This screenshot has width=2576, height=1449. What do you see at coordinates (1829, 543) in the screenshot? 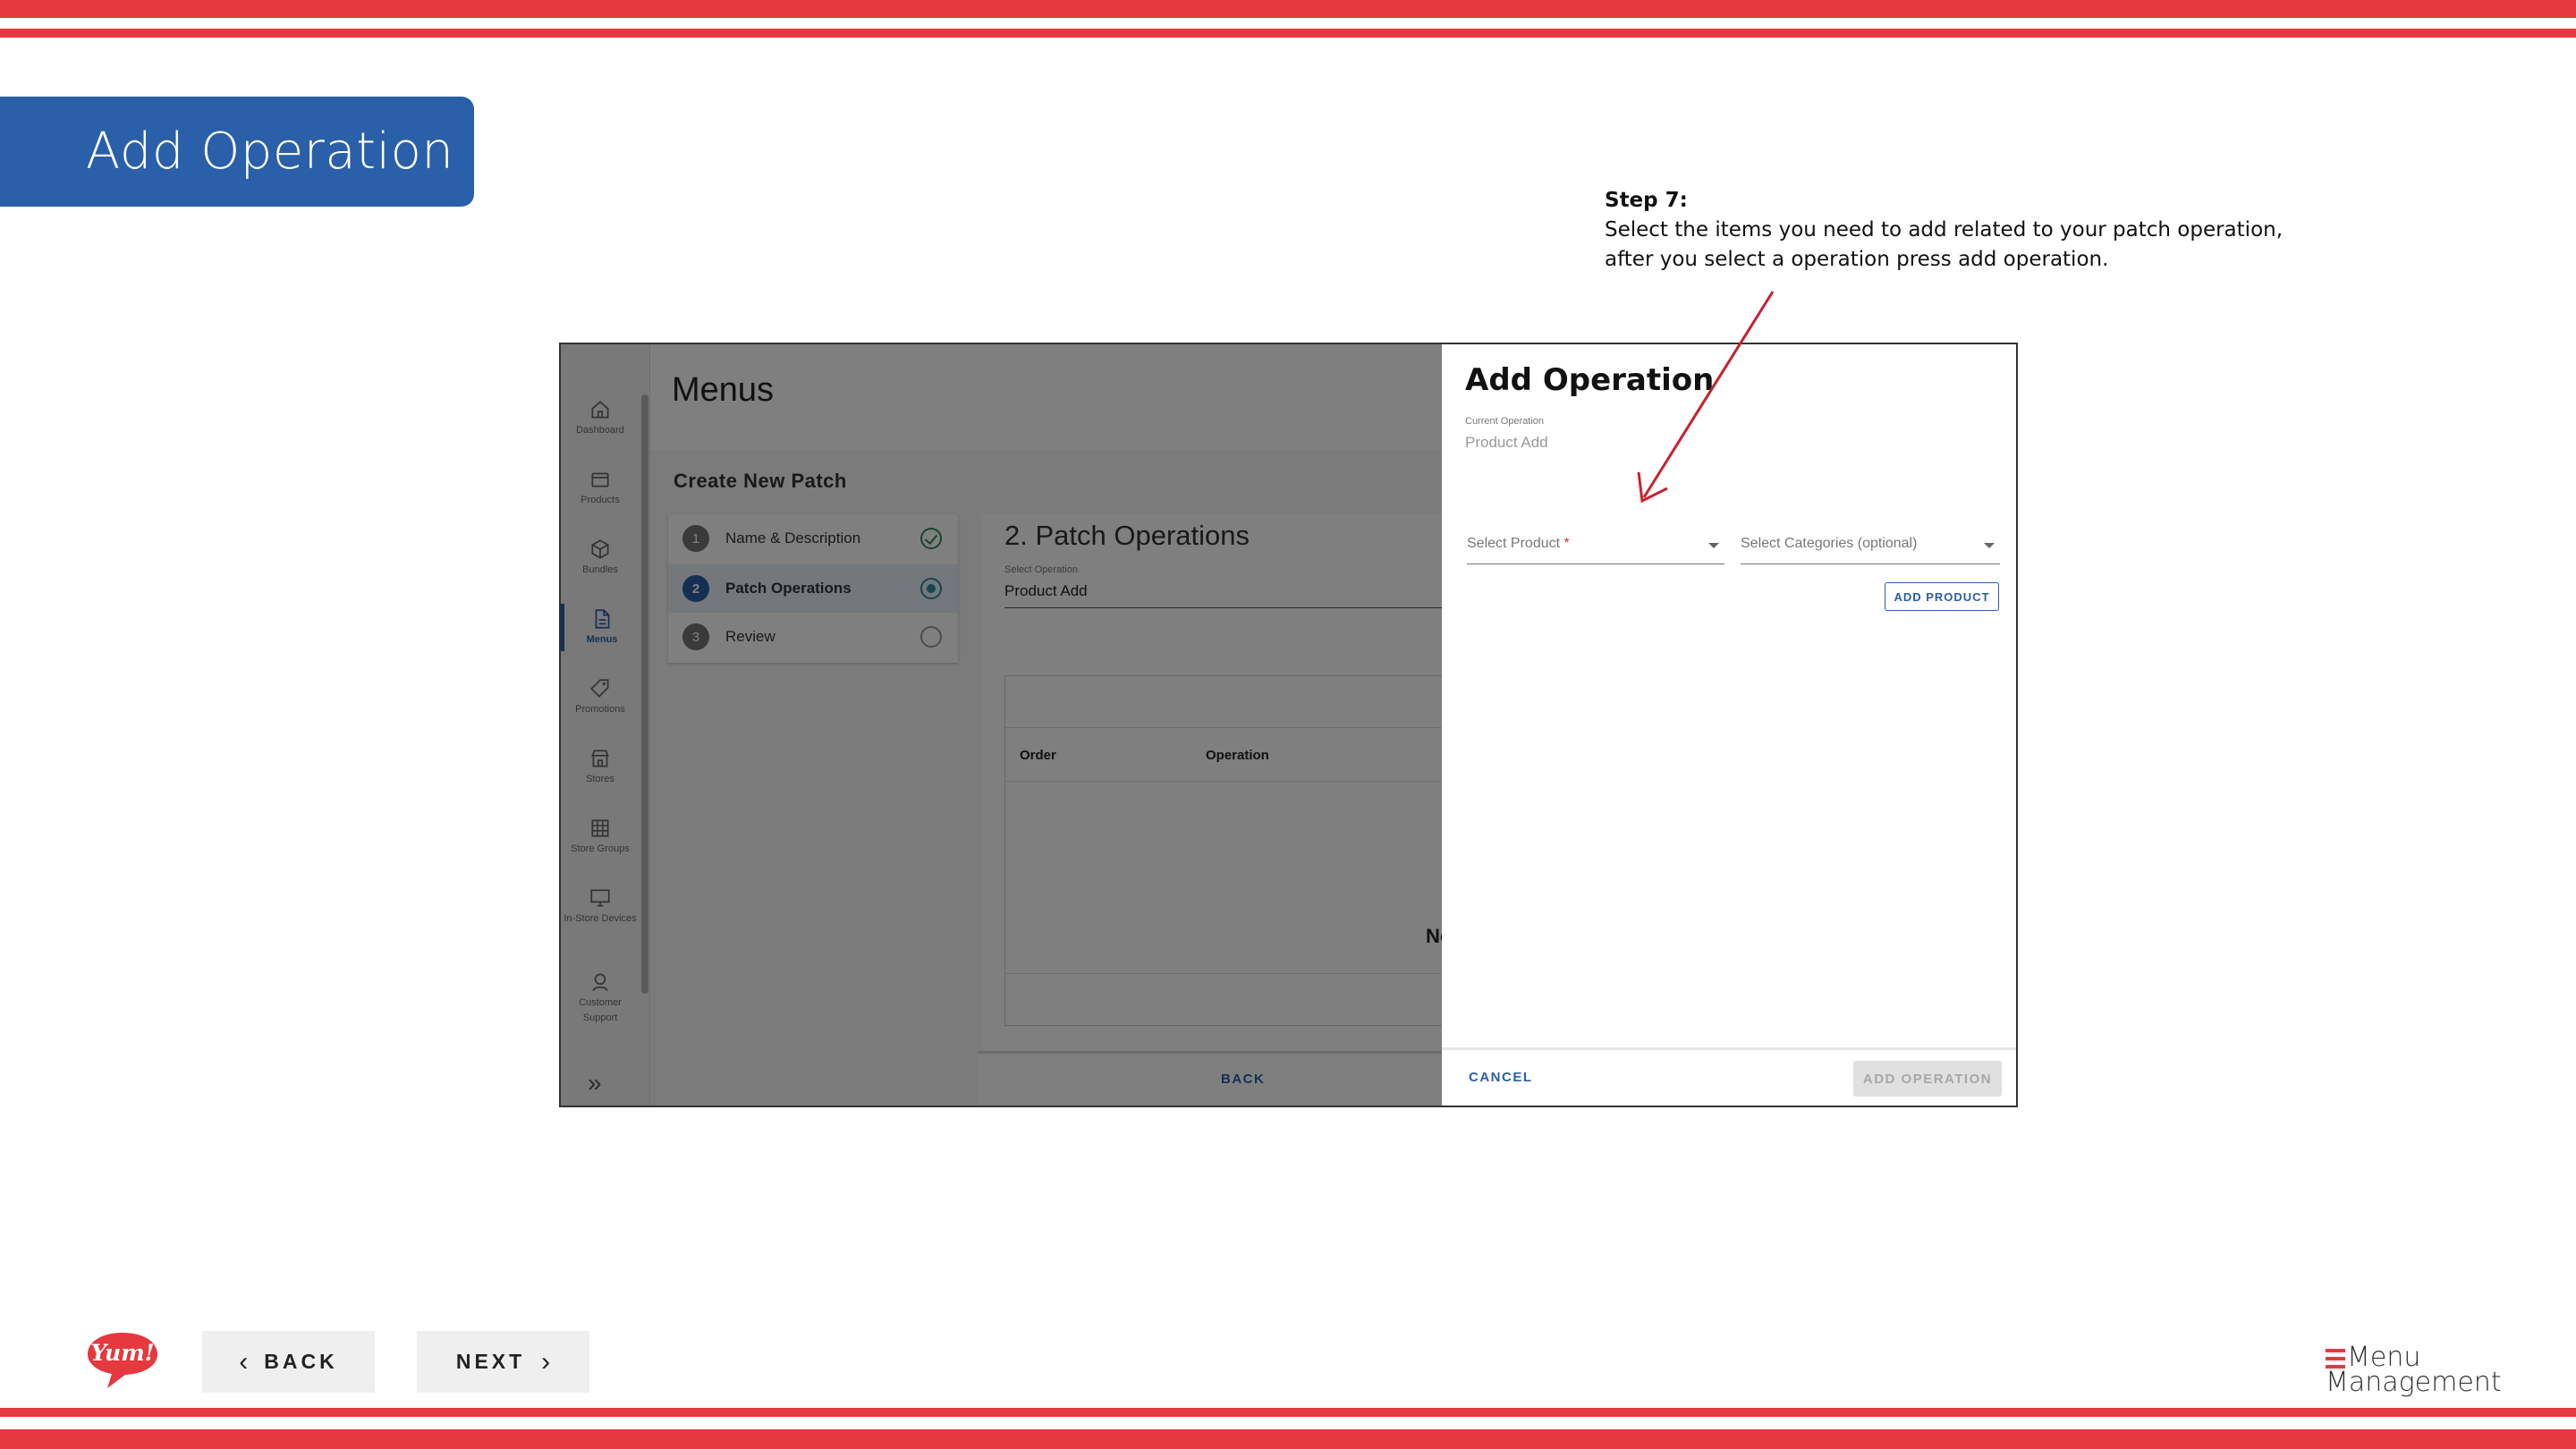
I see `select-categories-placeholder: Select Categories (optional)` at bounding box center [1829, 543].